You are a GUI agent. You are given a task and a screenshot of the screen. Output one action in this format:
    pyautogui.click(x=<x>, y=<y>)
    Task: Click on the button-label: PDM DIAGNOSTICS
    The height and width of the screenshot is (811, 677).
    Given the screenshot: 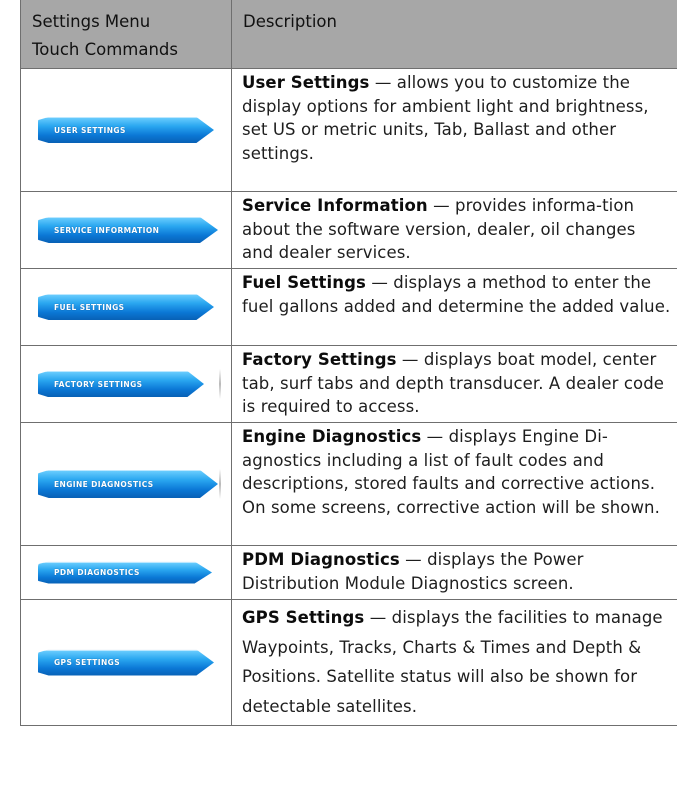 What is the action you would take?
    pyautogui.click(x=97, y=572)
    